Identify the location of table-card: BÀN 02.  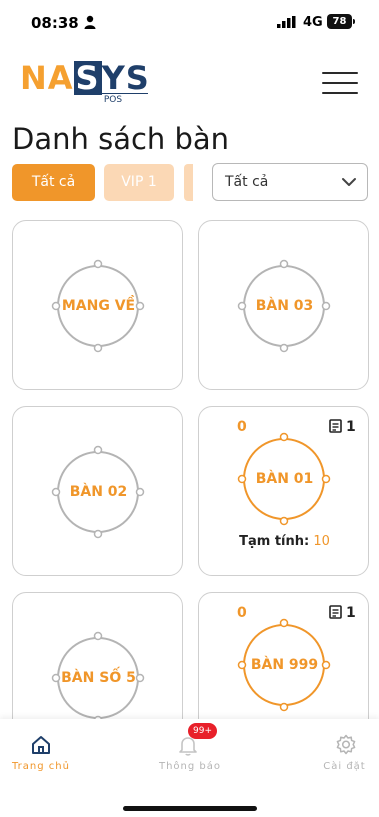
(97, 491).